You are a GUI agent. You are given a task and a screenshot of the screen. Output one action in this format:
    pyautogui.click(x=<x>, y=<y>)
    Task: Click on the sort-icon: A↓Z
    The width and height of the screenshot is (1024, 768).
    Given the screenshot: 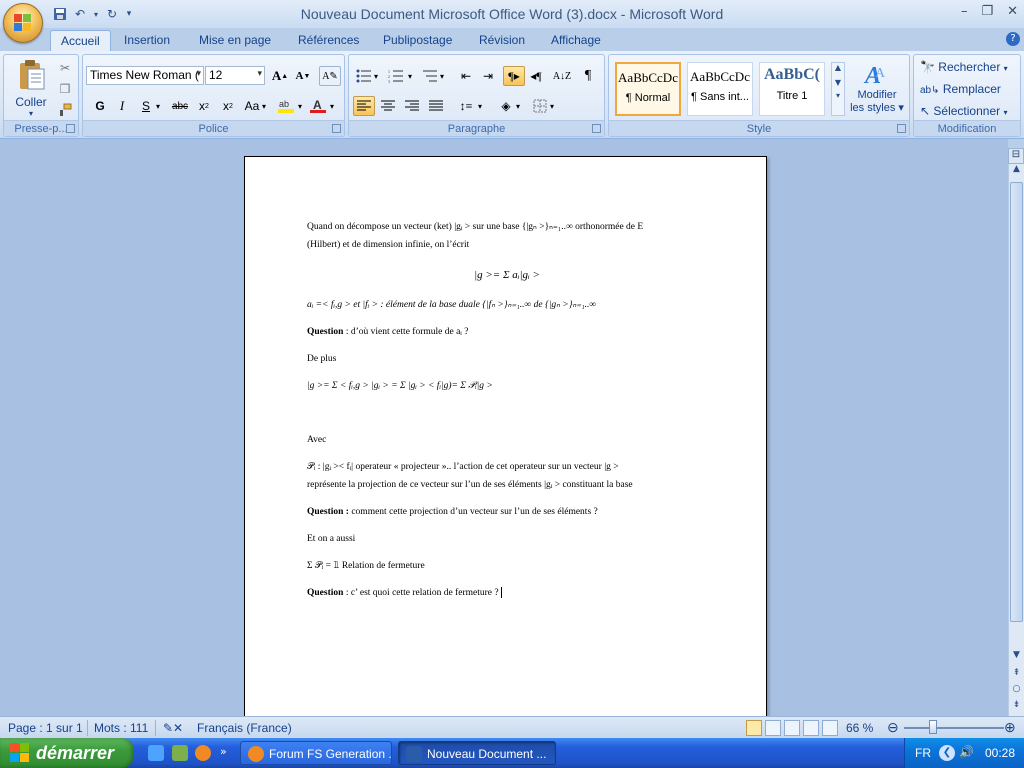 What is the action you would take?
    pyautogui.click(x=562, y=76)
    